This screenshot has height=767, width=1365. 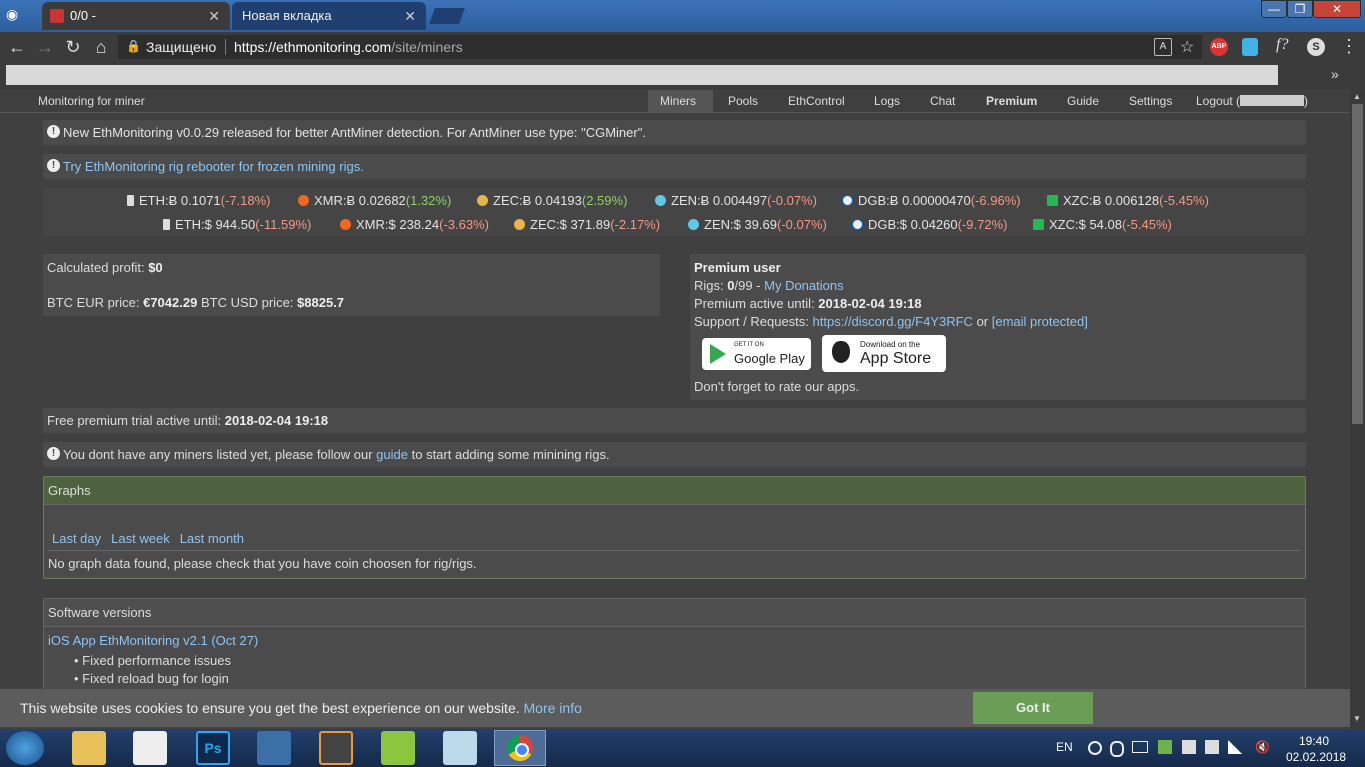 What do you see at coordinates (1235, 747) in the screenshot?
I see `network-icon` at bounding box center [1235, 747].